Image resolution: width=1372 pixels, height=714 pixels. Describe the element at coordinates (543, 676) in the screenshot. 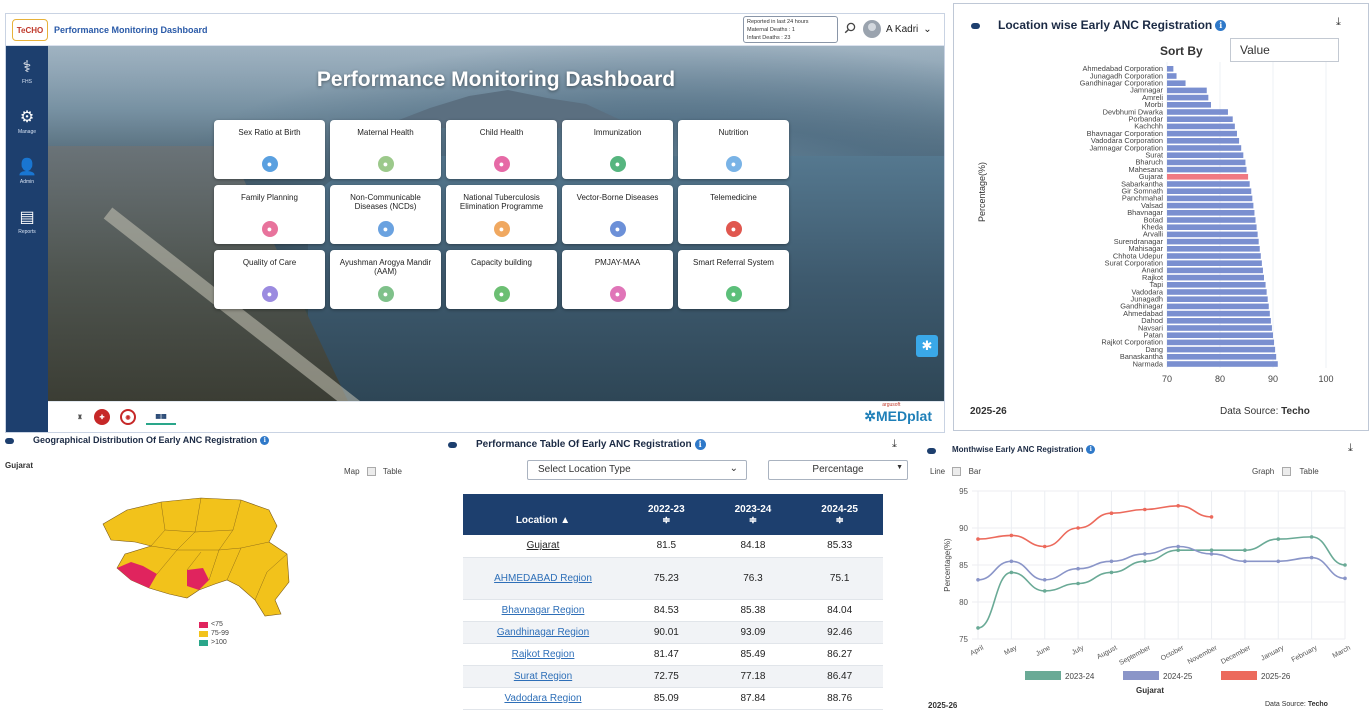

I see `location-link: Surat Region` at that location.